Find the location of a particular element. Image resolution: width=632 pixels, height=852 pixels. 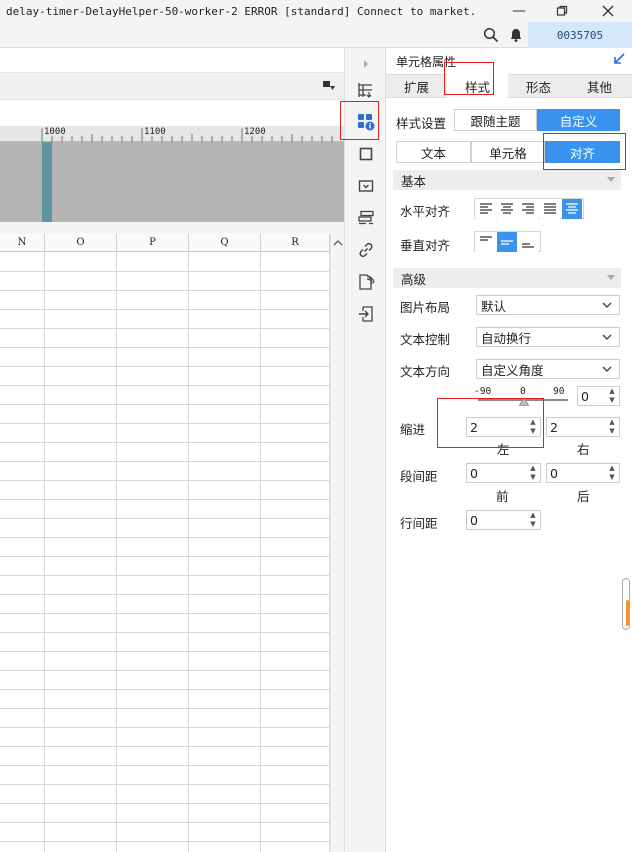

report-icon is located at coordinates (367, 282).